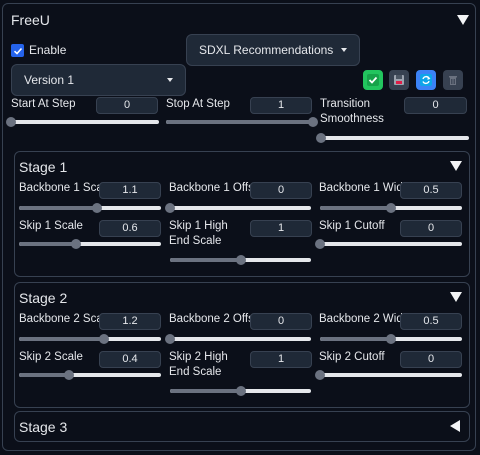 The height and width of the screenshot is (455, 480). I want to click on refresh-button, so click(426, 80).